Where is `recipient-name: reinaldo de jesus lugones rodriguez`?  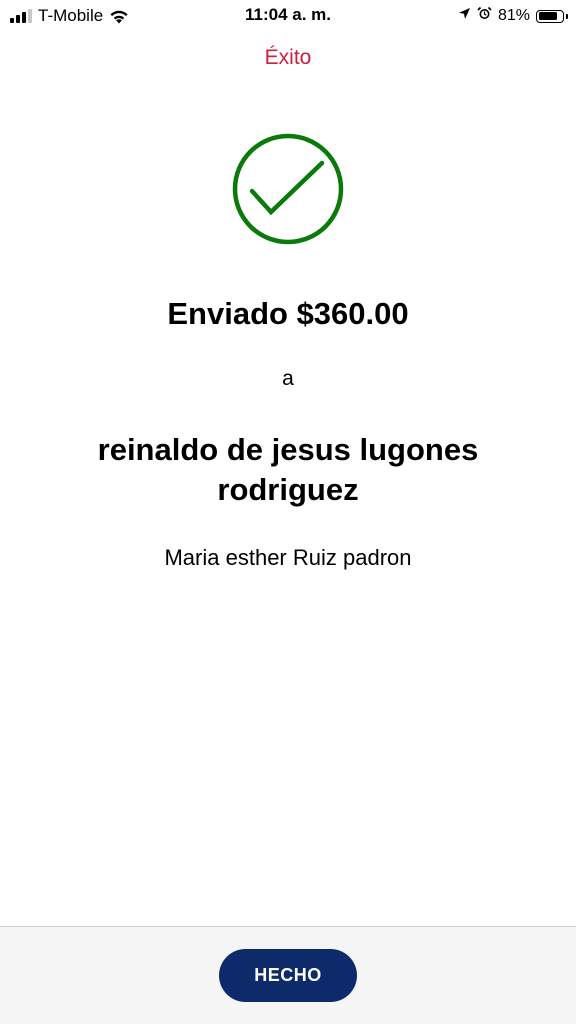
recipient-name: reinaldo de jesus lugones rodriguez is located at coordinates (288, 469).